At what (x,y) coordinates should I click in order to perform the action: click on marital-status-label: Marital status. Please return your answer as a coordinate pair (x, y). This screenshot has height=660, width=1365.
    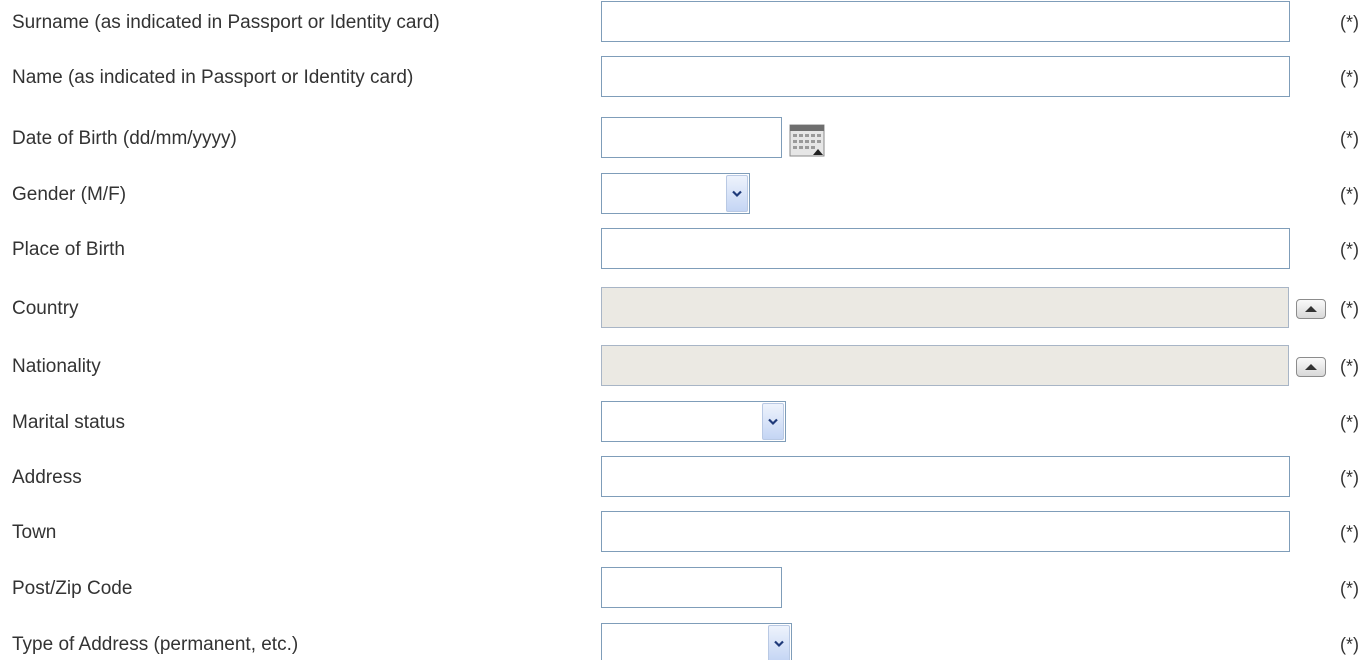
    Looking at the image, I should click on (68, 422).